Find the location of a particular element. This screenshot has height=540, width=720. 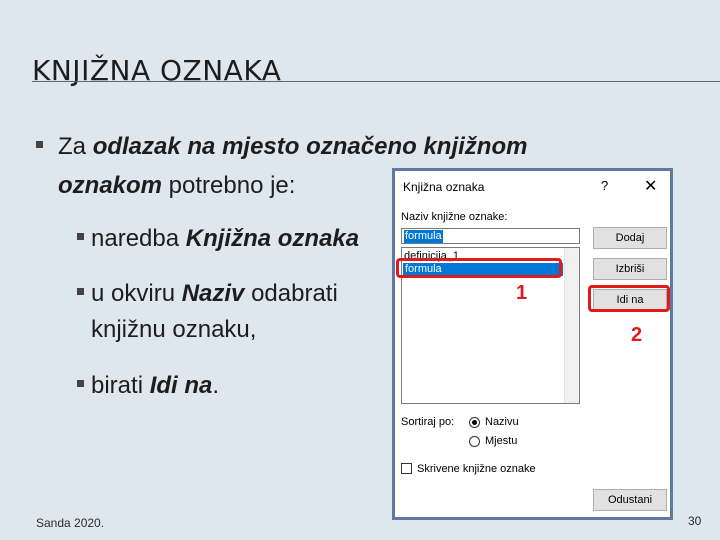

sub-bullet-2-line2: knjižnu oznaku, is located at coordinates (174, 329).